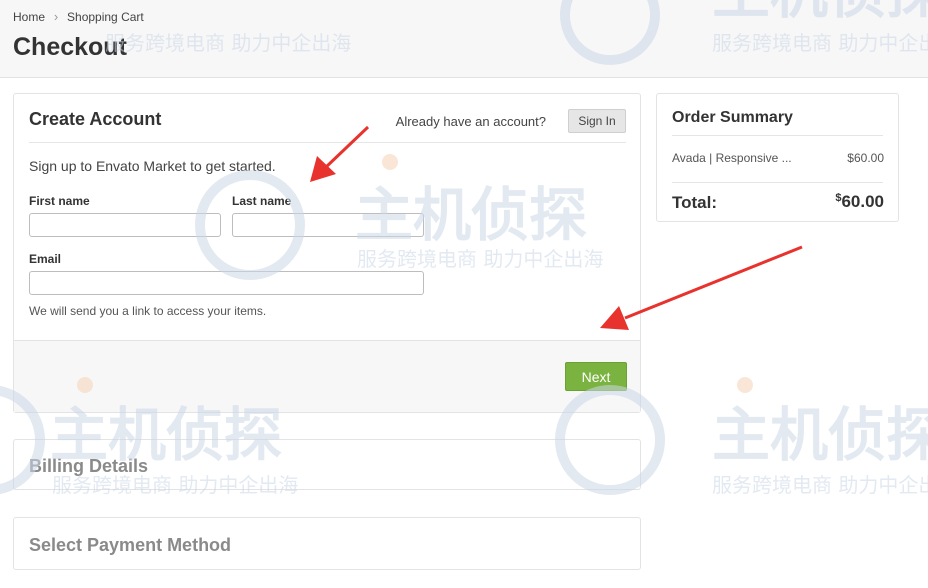  I want to click on chevron-right-icon: ›, so click(56, 16).